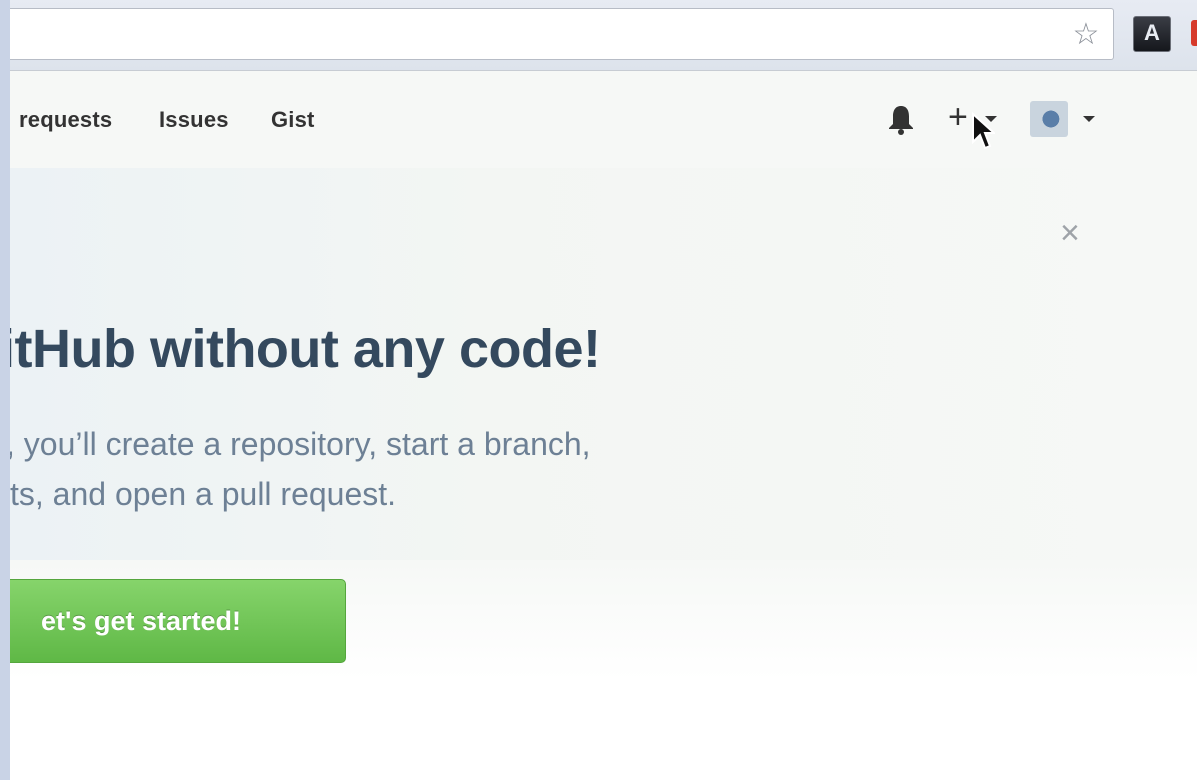 This screenshot has height=780, width=1197. I want to click on bell-icon, so click(901, 120).